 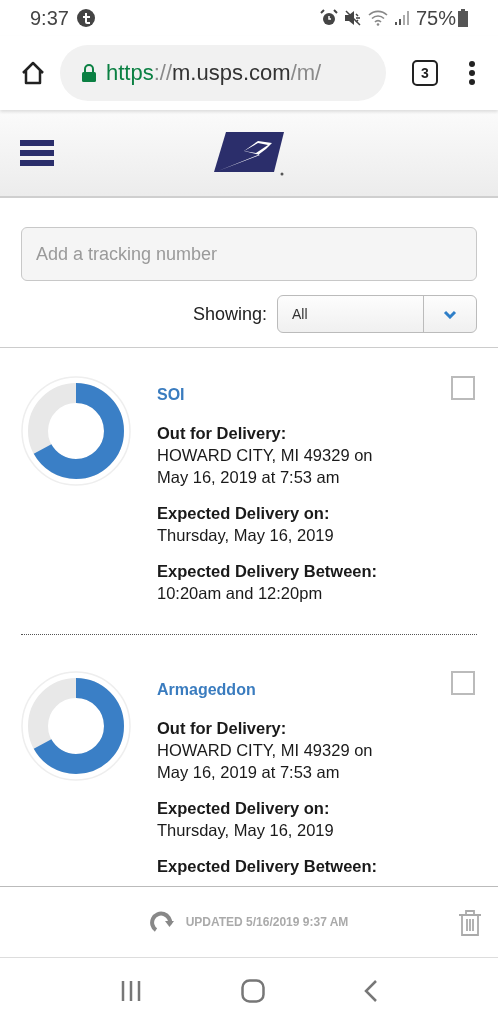 I want to click on mute-icon, so click(x=352, y=18).